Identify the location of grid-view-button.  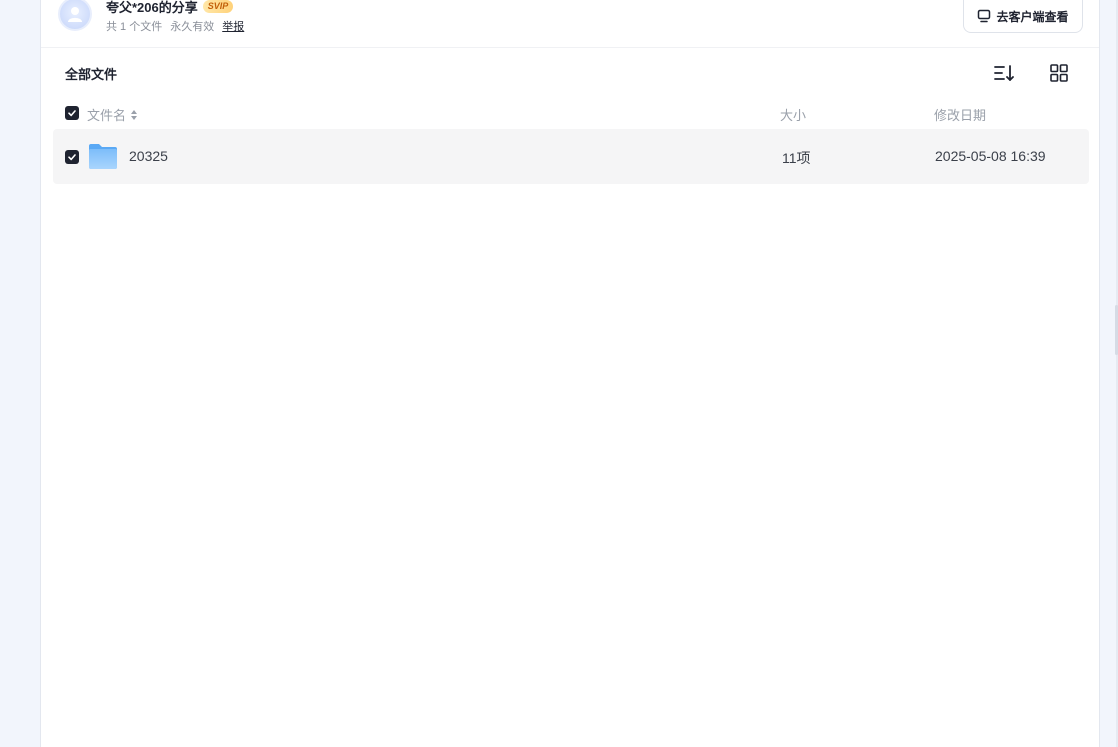
(1059, 73).